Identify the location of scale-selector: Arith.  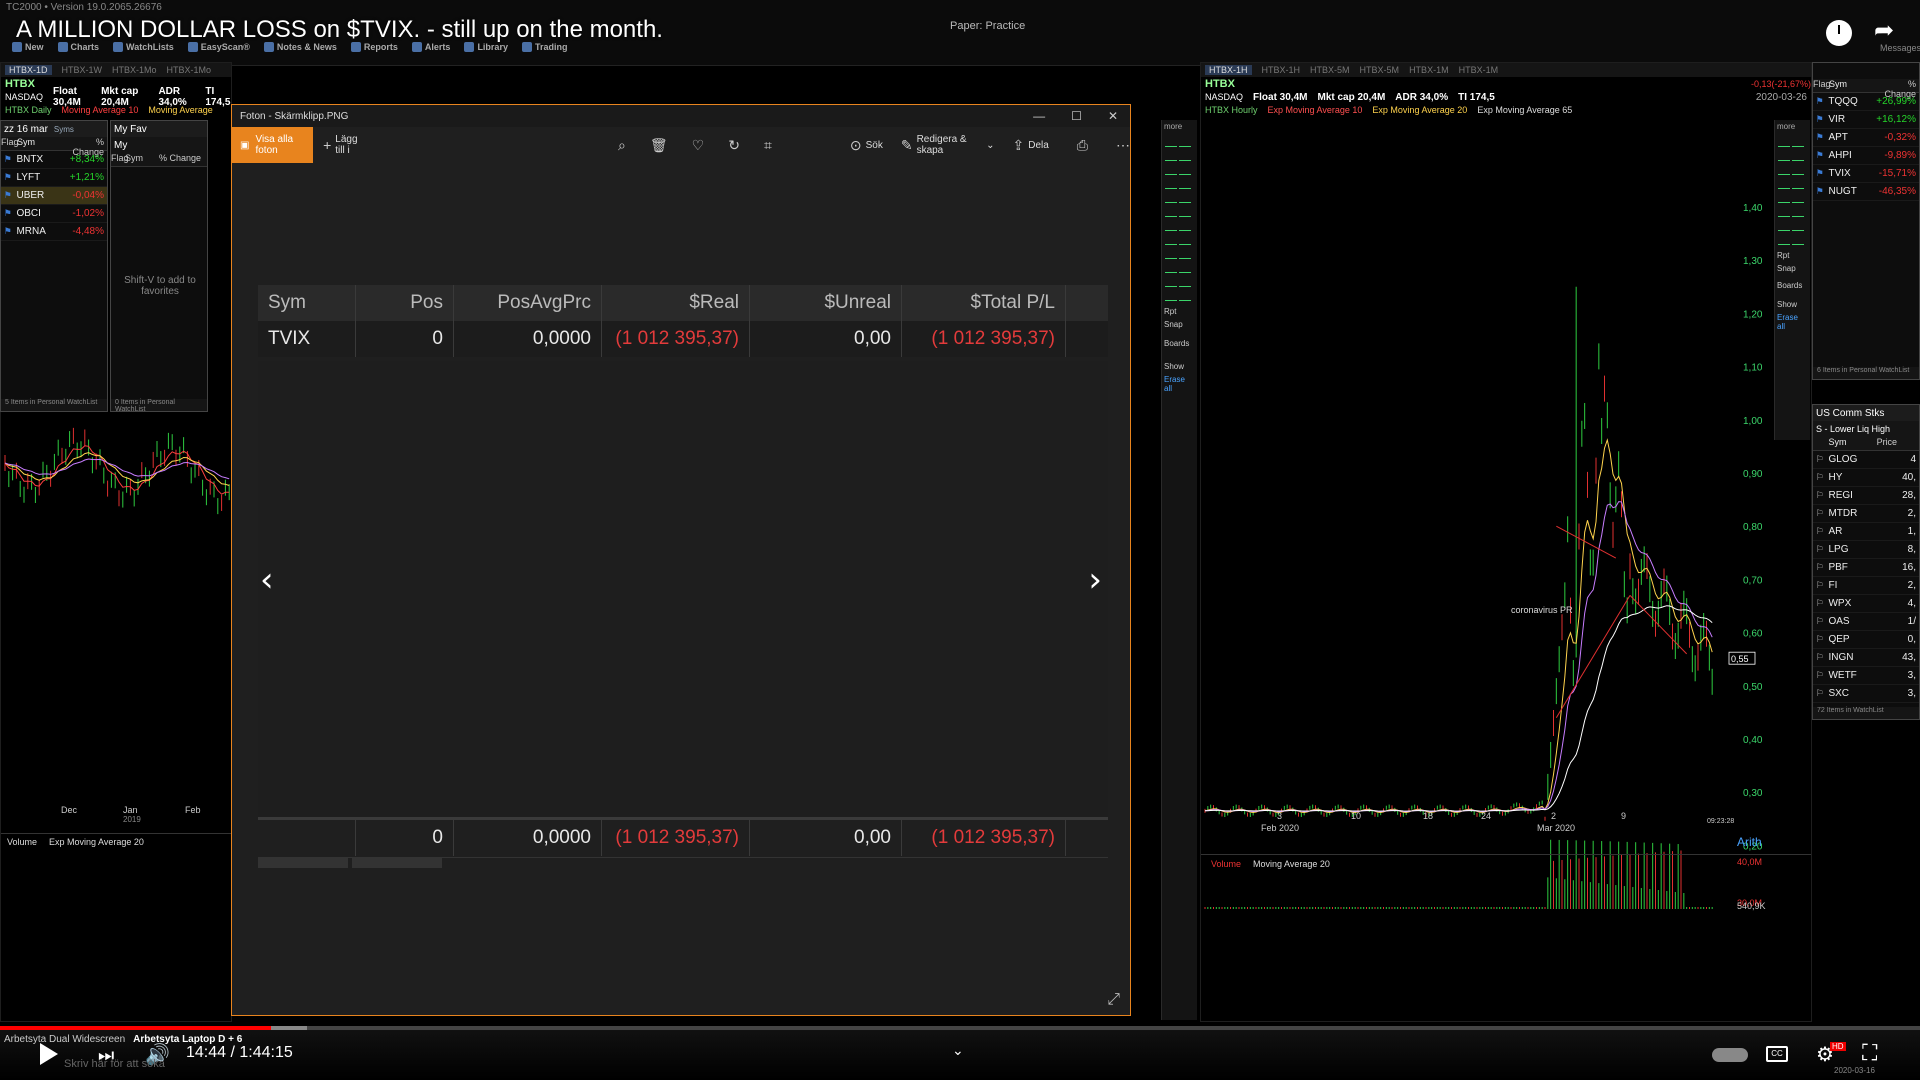
(1749, 842).